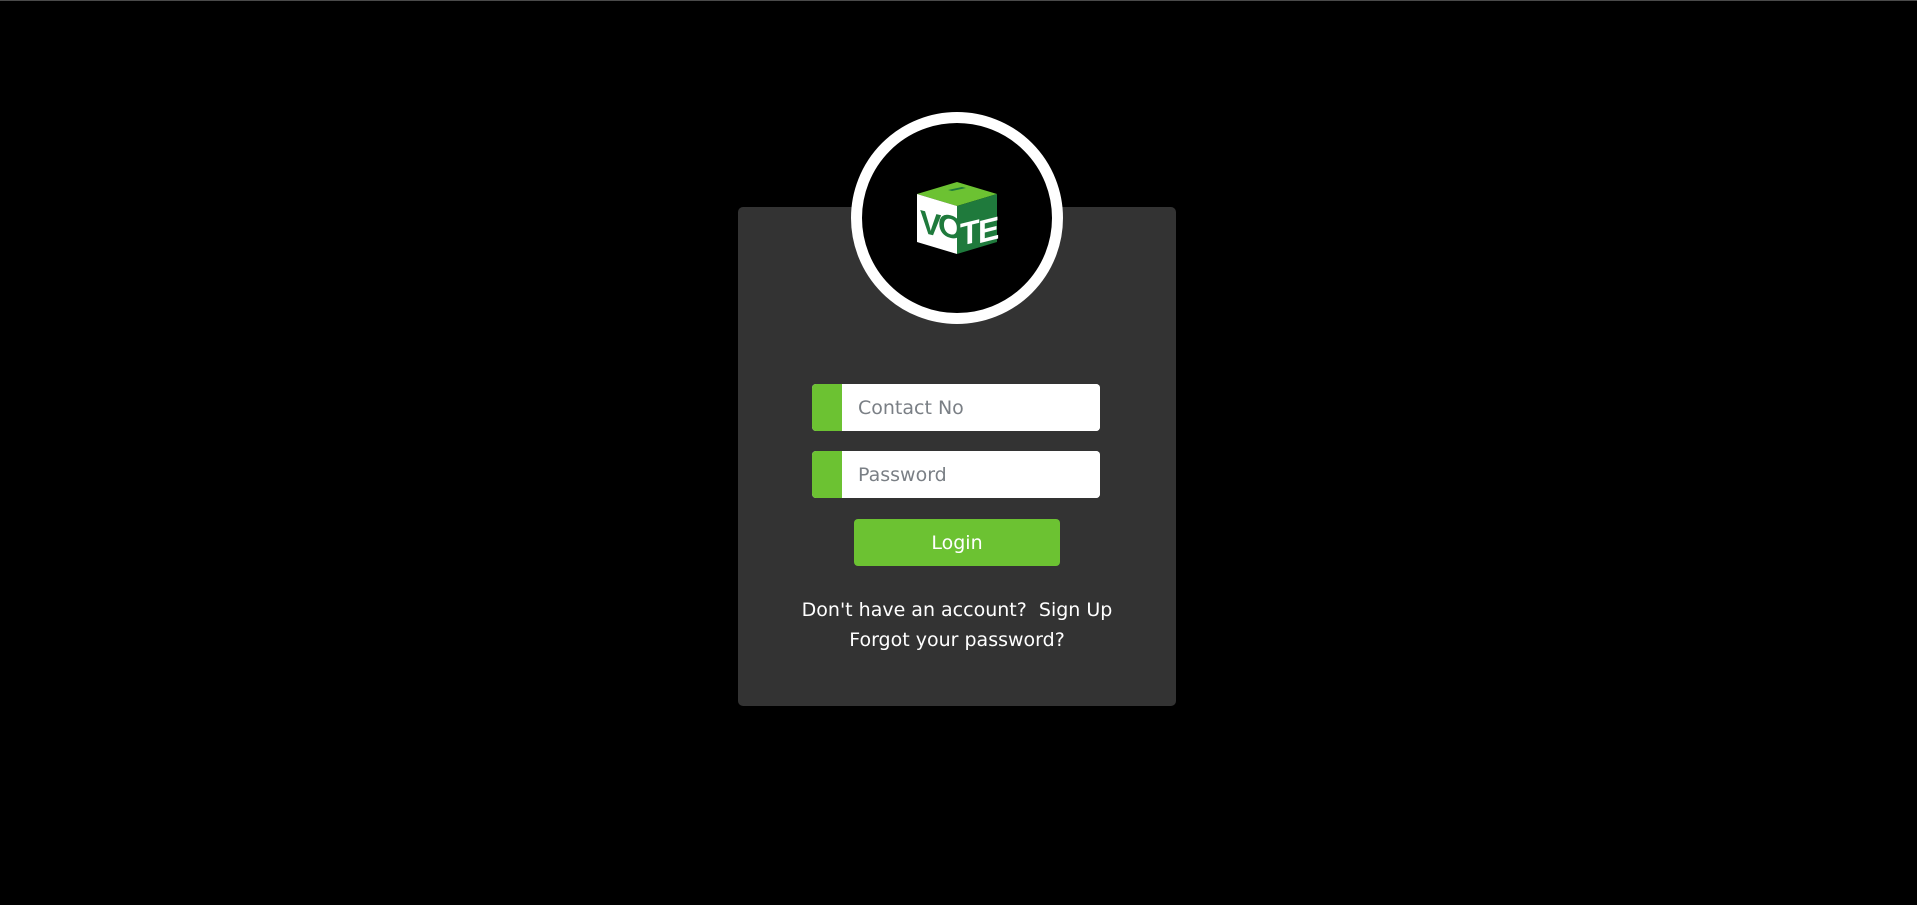 The image size is (1917, 905). What do you see at coordinates (970, 233) in the screenshot?
I see `svg-text: T` at bounding box center [970, 233].